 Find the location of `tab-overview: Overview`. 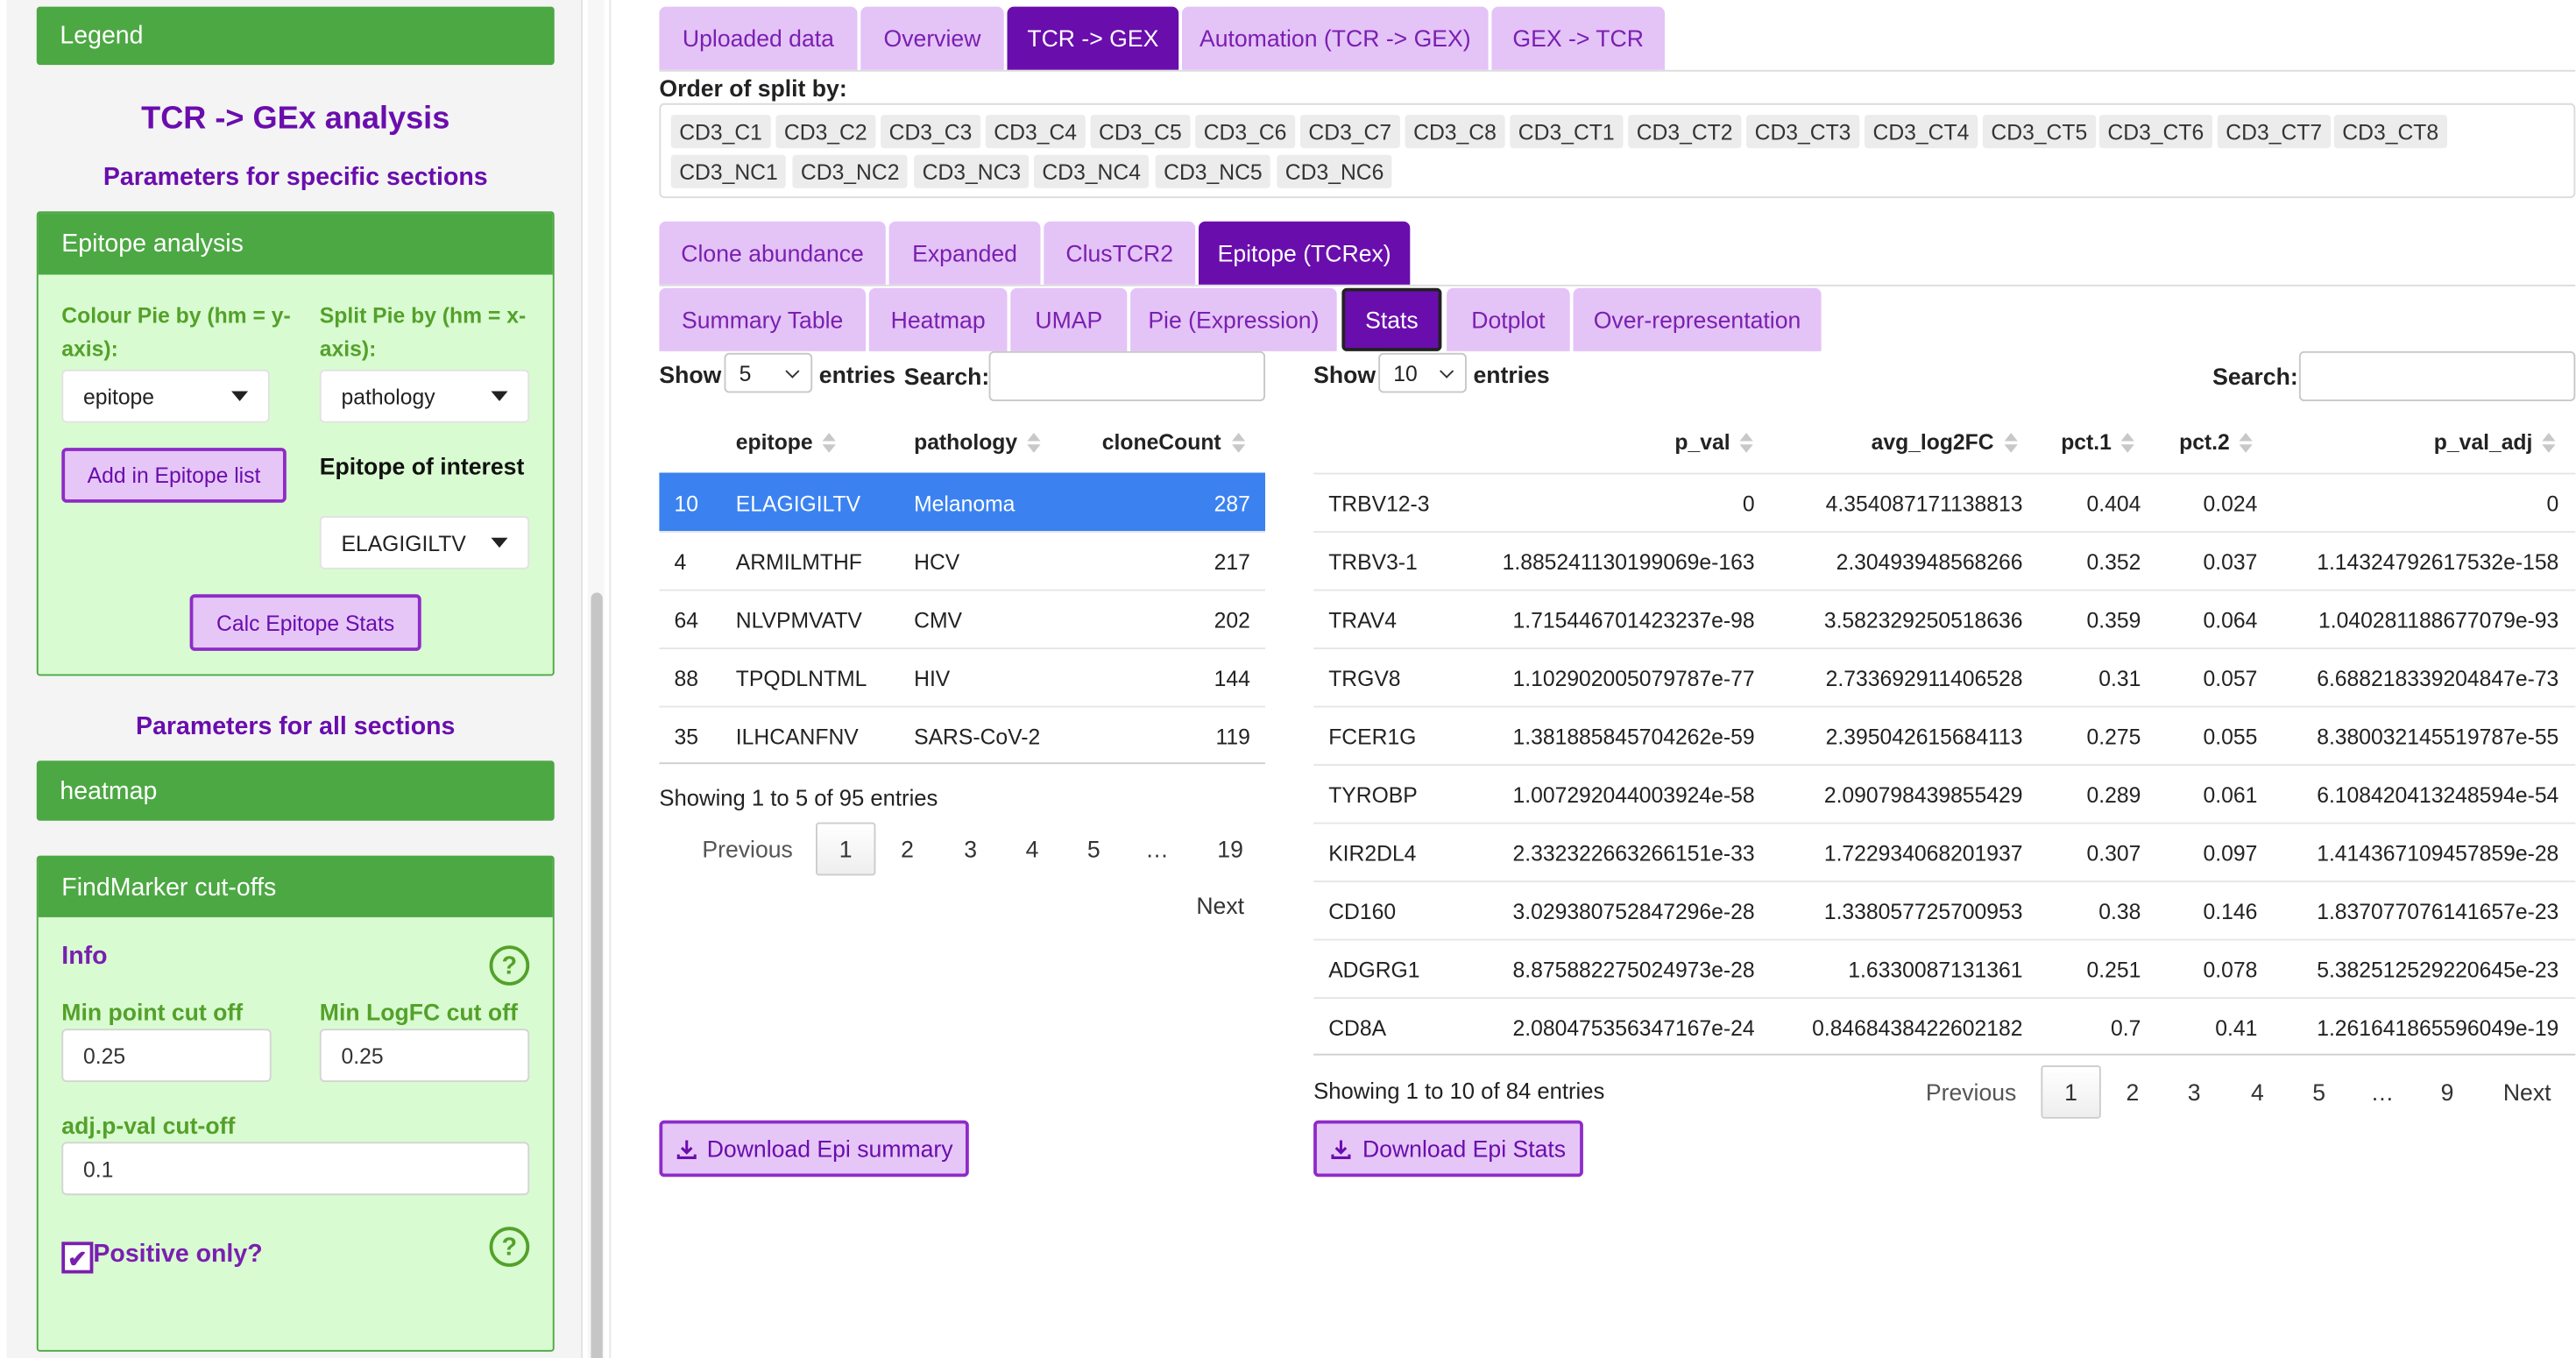

tab-overview: Overview is located at coordinates (932, 38).